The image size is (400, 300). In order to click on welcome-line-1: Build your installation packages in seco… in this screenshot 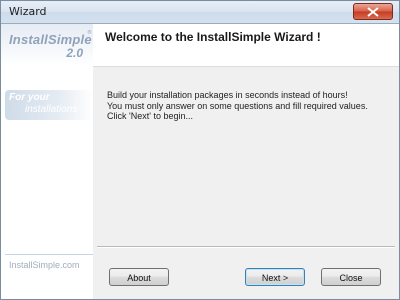, I will do `click(227, 95)`.